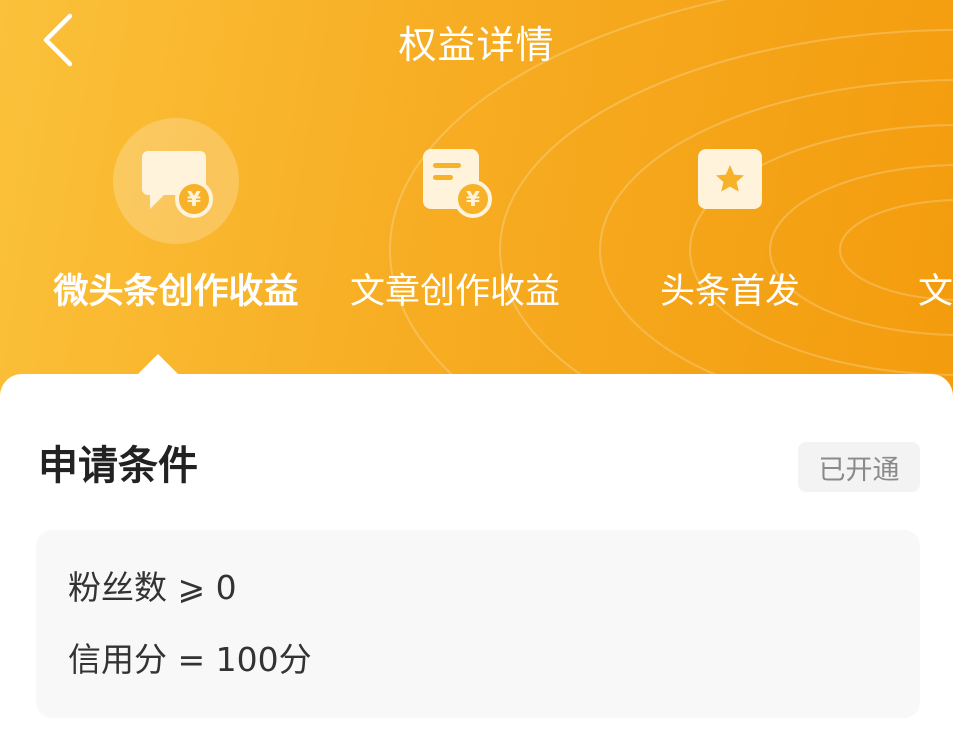 Image resolution: width=953 pixels, height=744 pixels. Describe the element at coordinates (177, 184) in the screenshot. I see `chat-bubble-yuan-icon: ¥` at that location.